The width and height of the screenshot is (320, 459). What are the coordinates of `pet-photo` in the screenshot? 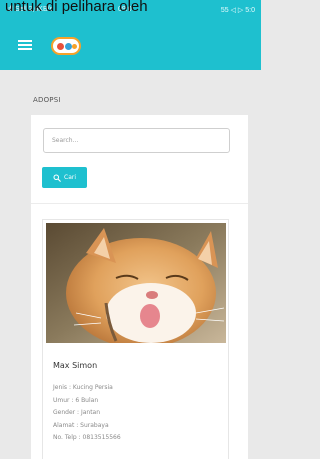 It's located at (136, 283).